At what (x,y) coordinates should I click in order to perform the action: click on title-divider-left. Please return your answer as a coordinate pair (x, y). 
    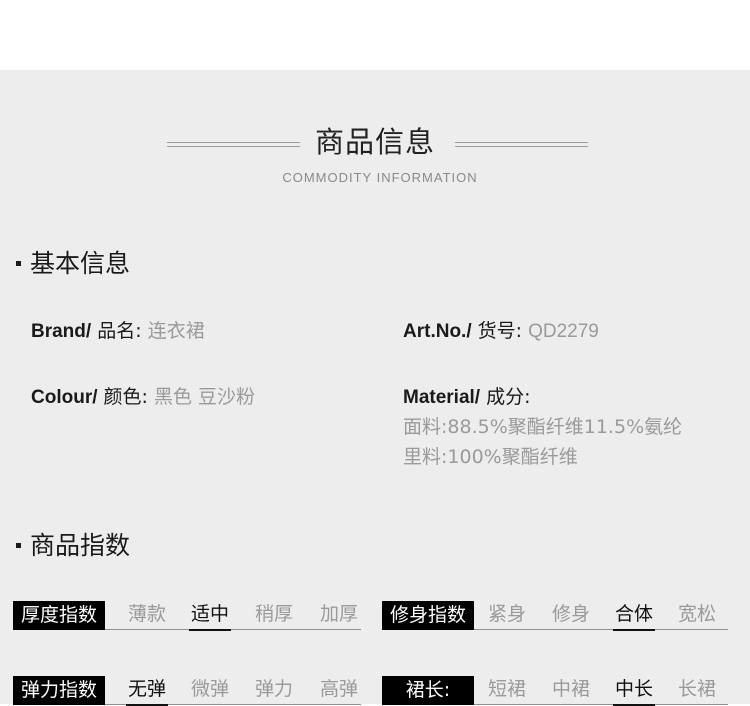
    Looking at the image, I should click on (233, 144).